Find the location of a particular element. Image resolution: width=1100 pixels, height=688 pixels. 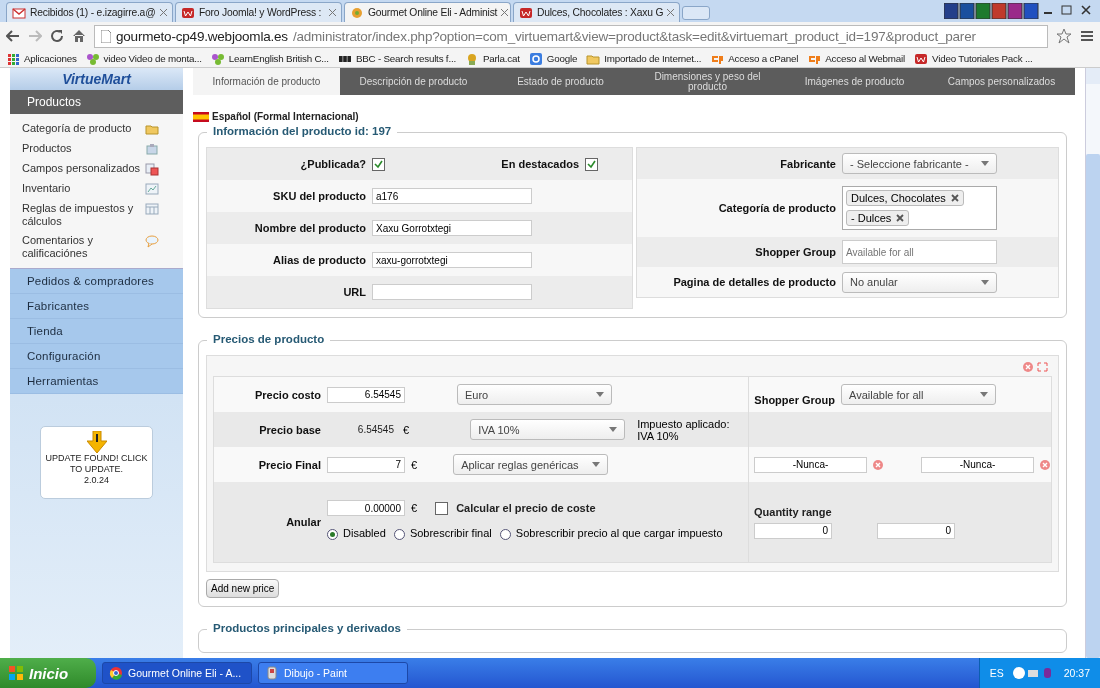

category-field: Dulces, Chocolates - Dulces is located at coordinates (919, 208).